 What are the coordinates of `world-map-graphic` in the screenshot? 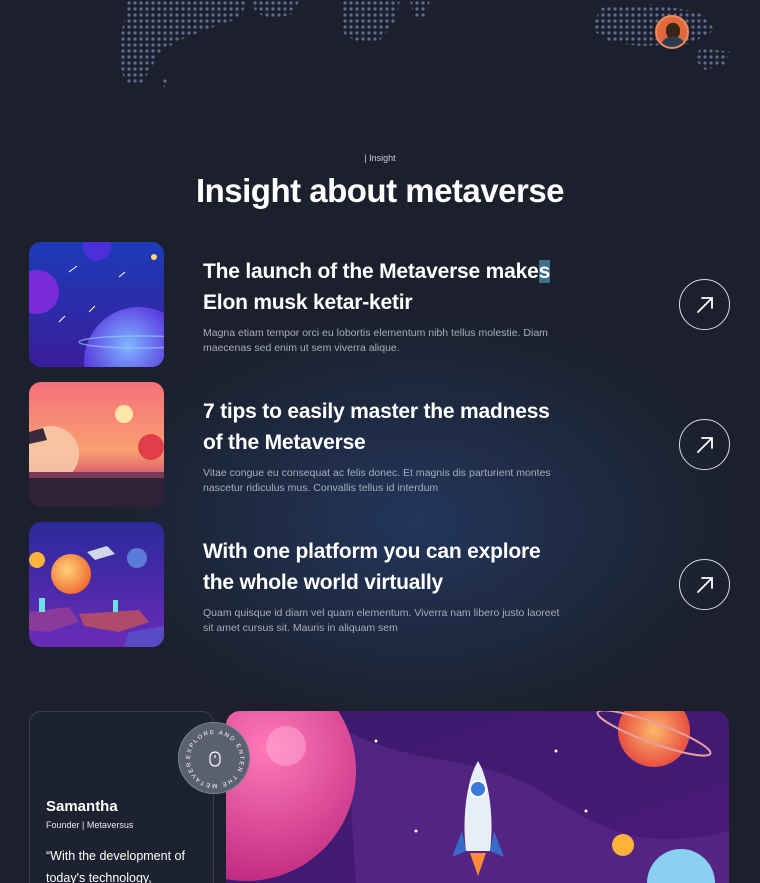 It's located at (424, 44).